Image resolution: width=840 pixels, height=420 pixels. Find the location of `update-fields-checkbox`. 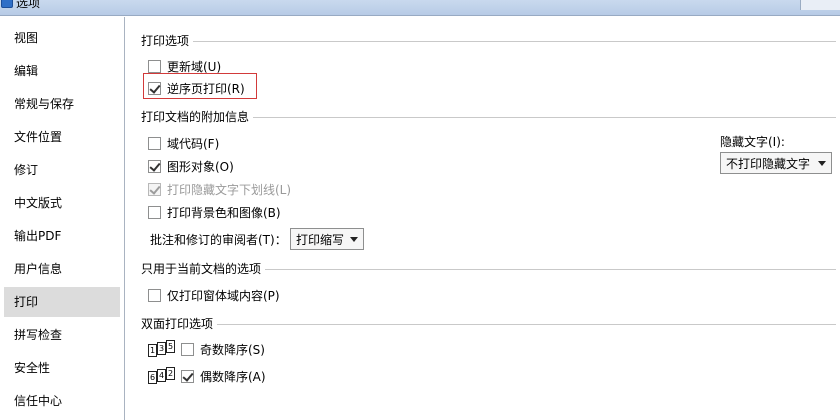

update-fields-checkbox is located at coordinates (154, 66).